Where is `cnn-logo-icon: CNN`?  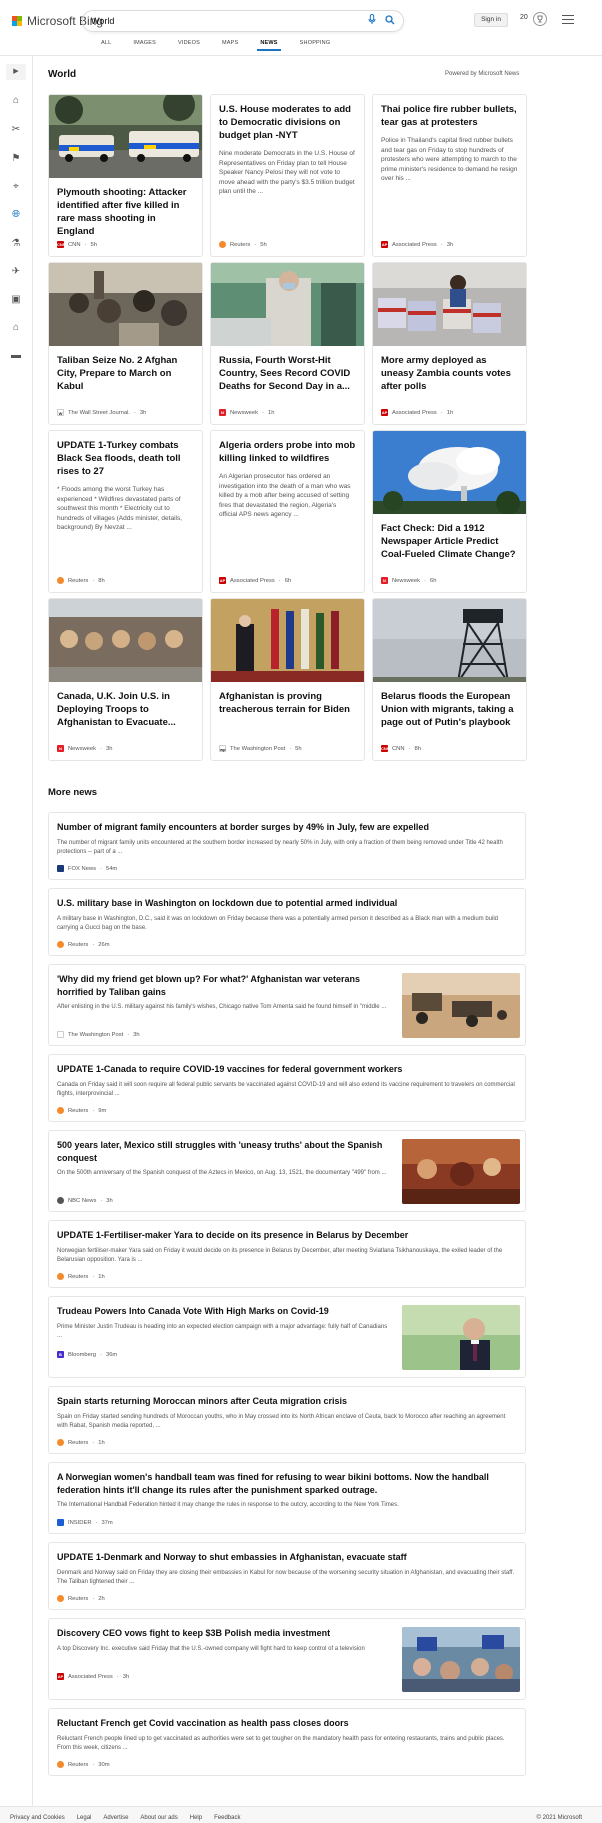 cnn-logo-icon: CNN is located at coordinates (61, 244).